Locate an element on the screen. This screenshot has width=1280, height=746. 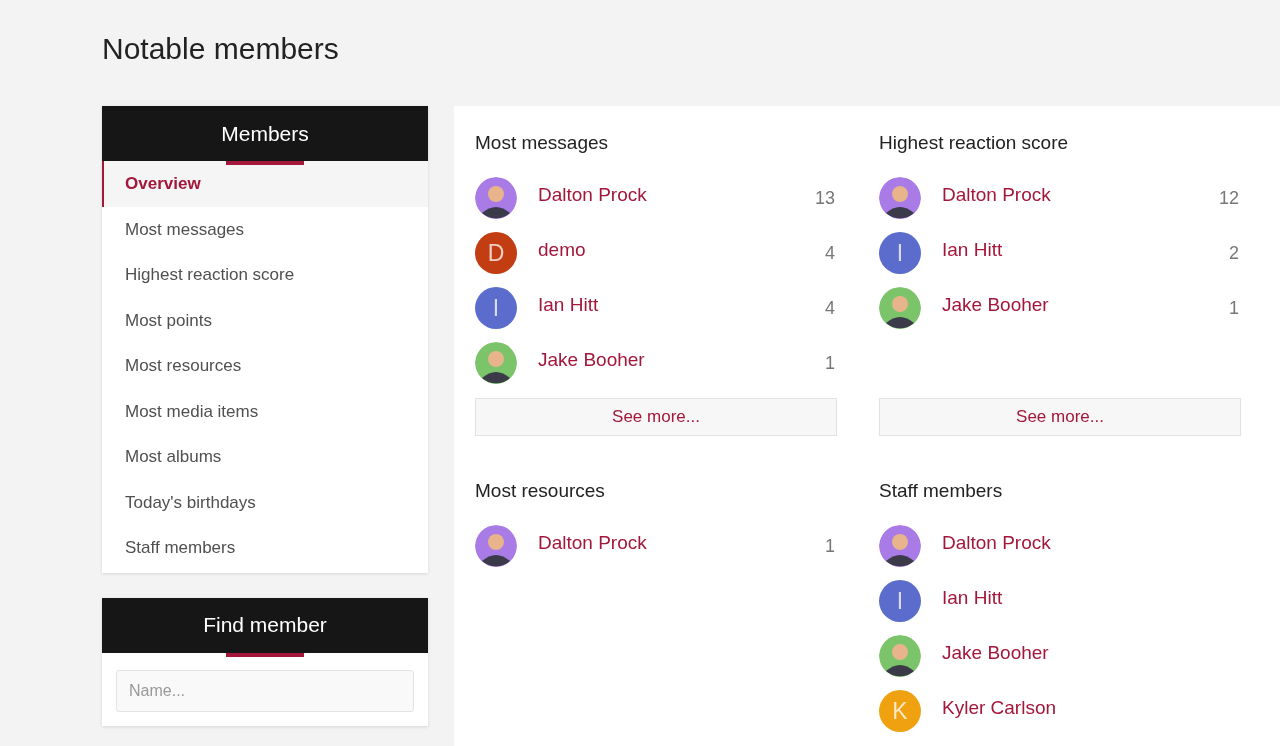
section-title: Staff members is located at coordinates (941, 491).